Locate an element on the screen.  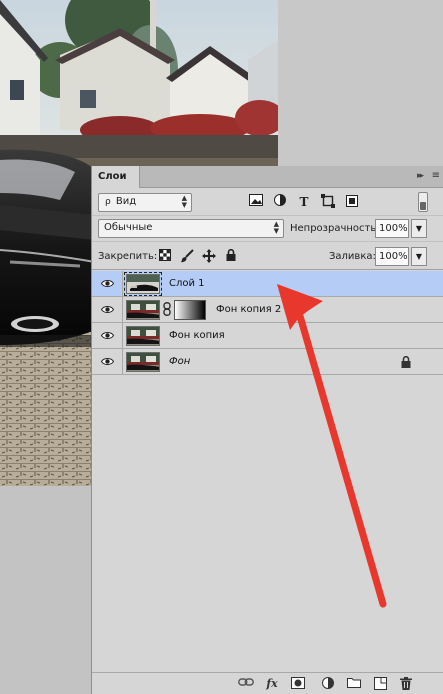
tab-layers: Слои is located at coordinates (116, 177).